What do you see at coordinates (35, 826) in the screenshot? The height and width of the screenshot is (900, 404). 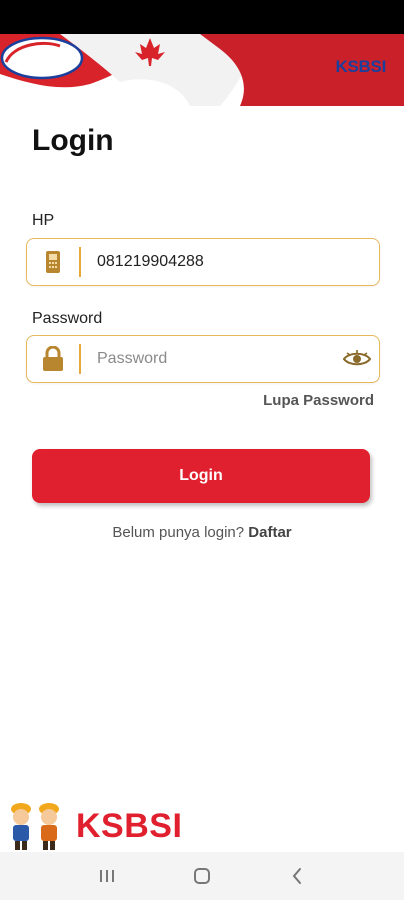 I see `worker-mascots-icon` at bounding box center [35, 826].